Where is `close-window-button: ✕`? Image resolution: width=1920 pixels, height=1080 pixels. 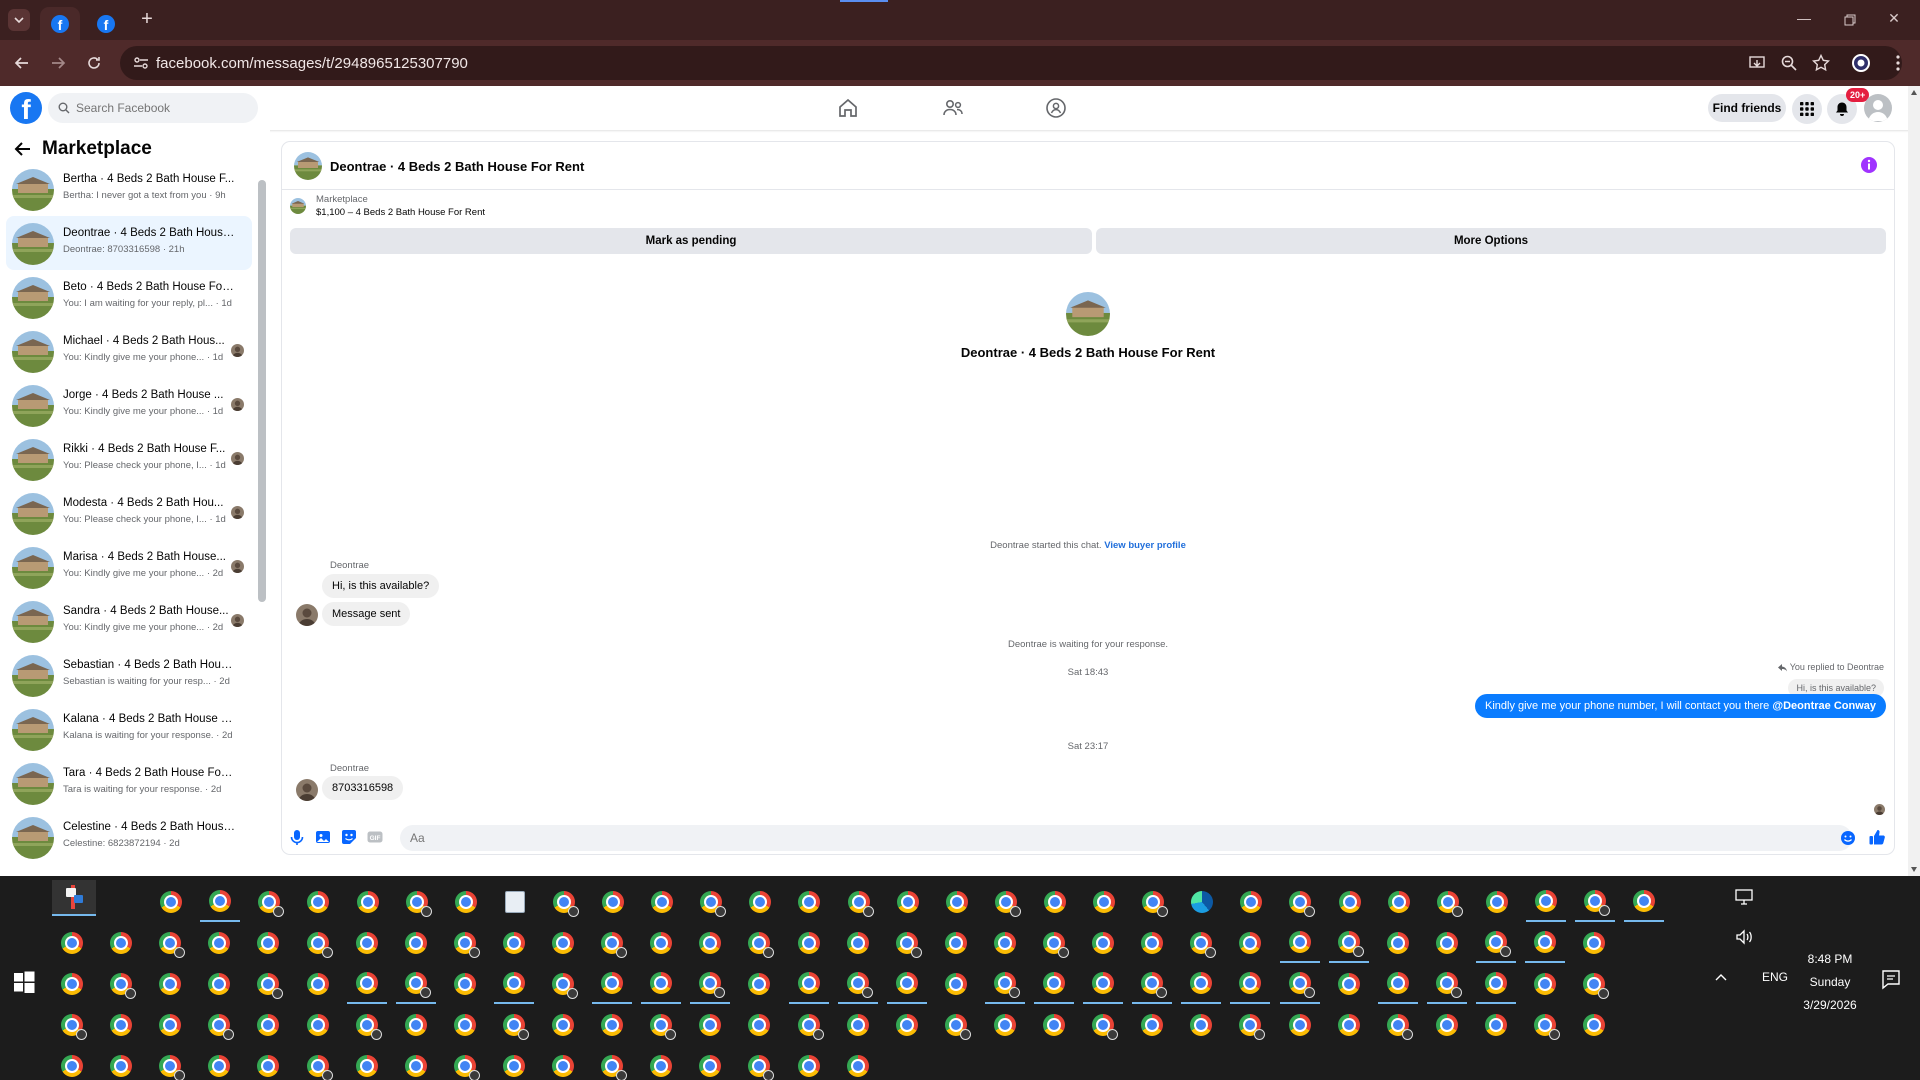 close-window-button: ✕ is located at coordinates (1894, 20).